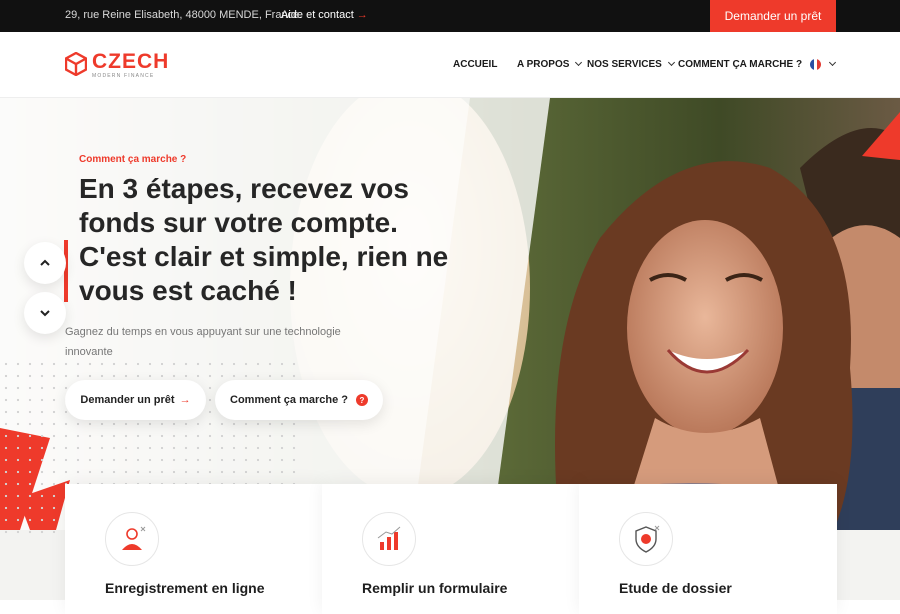 The width and height of the screenshot is (900, 614). Describe the element at coordinates (194, 549) in the screenshot. I see `step-card-registration: Enregistrement en ligne` at that location.